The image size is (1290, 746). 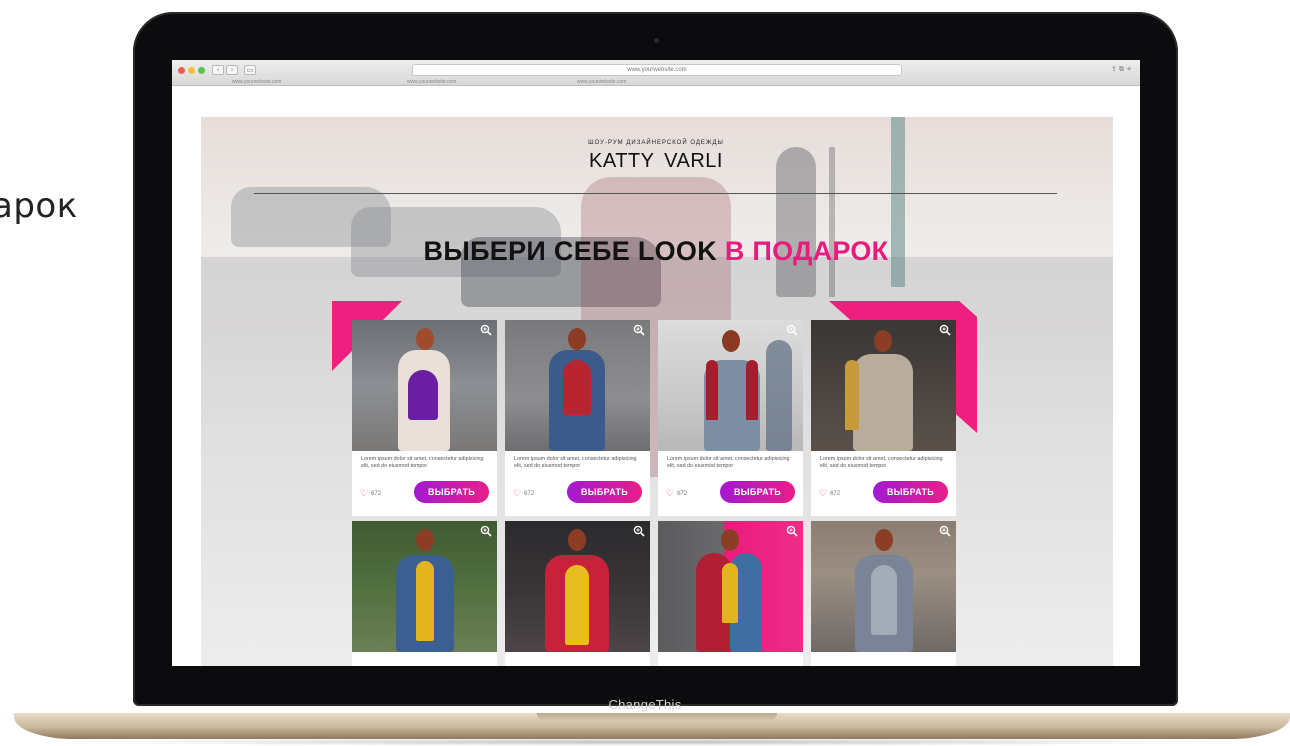 I want to click on minimize-window-icon, so click(x=191, y=70).